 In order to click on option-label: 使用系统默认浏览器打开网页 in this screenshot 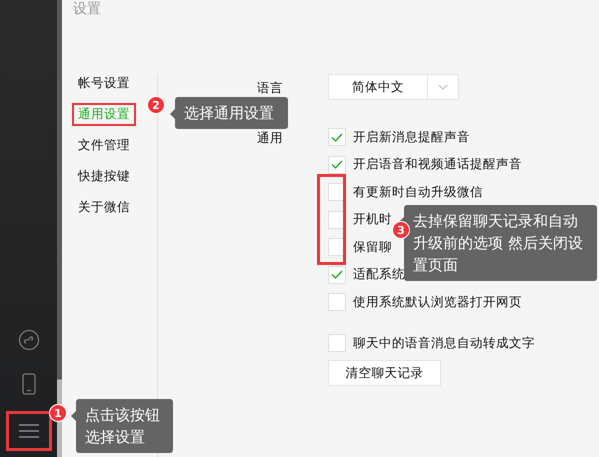, I will do `click(437, 302)`.